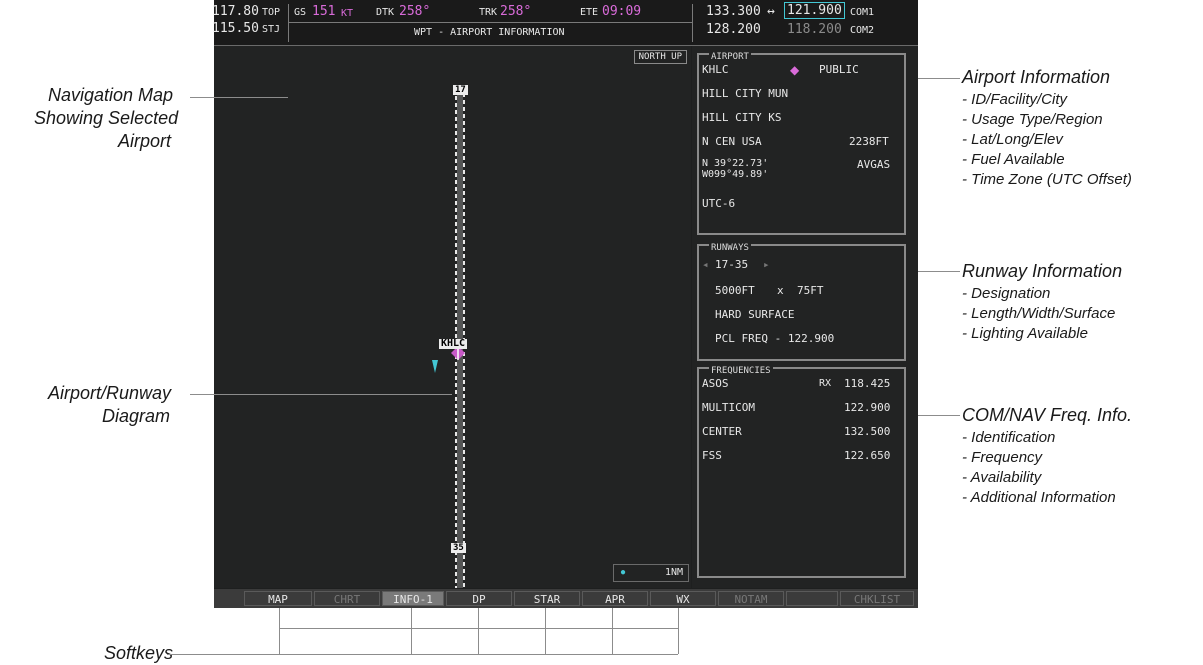 The width and height of the screenshot is (1203, 665). Describe the element at coordinates (1047, 415) in the screenshot. I see `callout-freq-title: COM/NAV Freq. Info.` at that location.